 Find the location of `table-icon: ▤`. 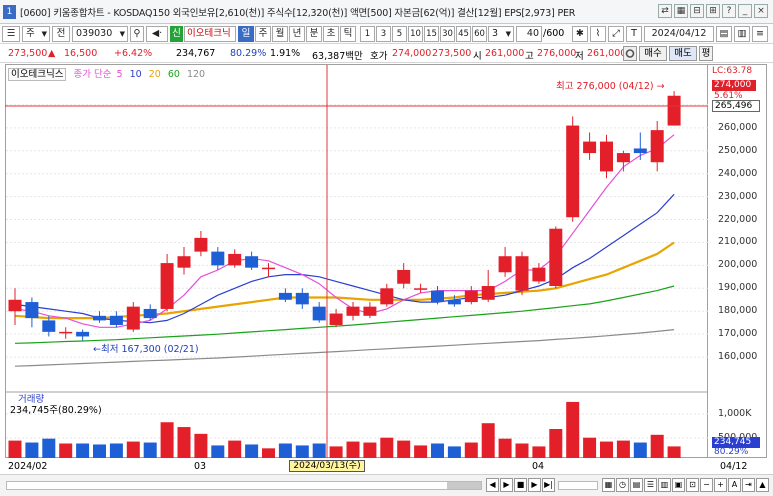

table-icon: ▤ is located at coordinates (636, 485).